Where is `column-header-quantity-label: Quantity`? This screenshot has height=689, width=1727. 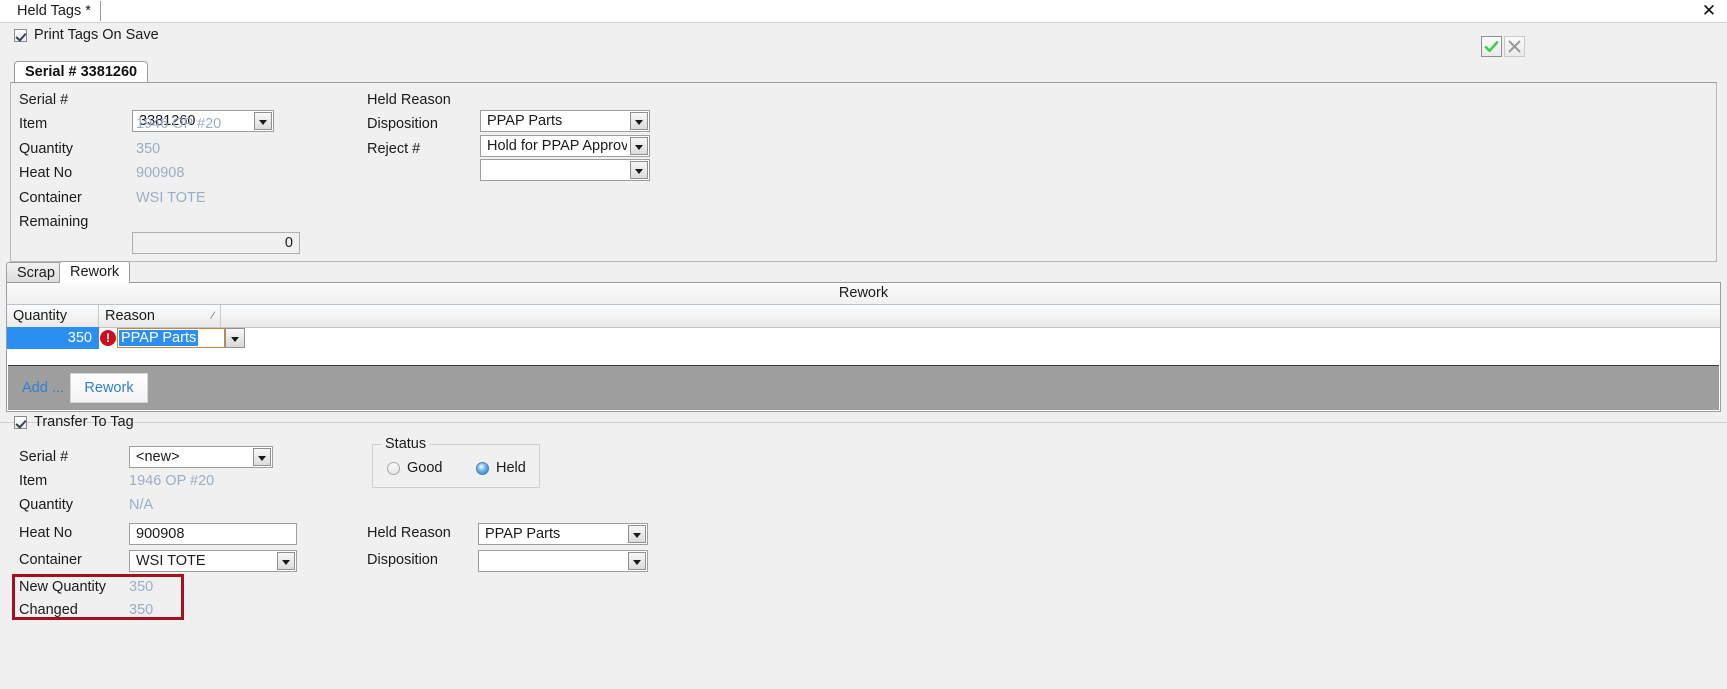
column-header-quantity-label: Quantity is located at coordinates (40, 316).